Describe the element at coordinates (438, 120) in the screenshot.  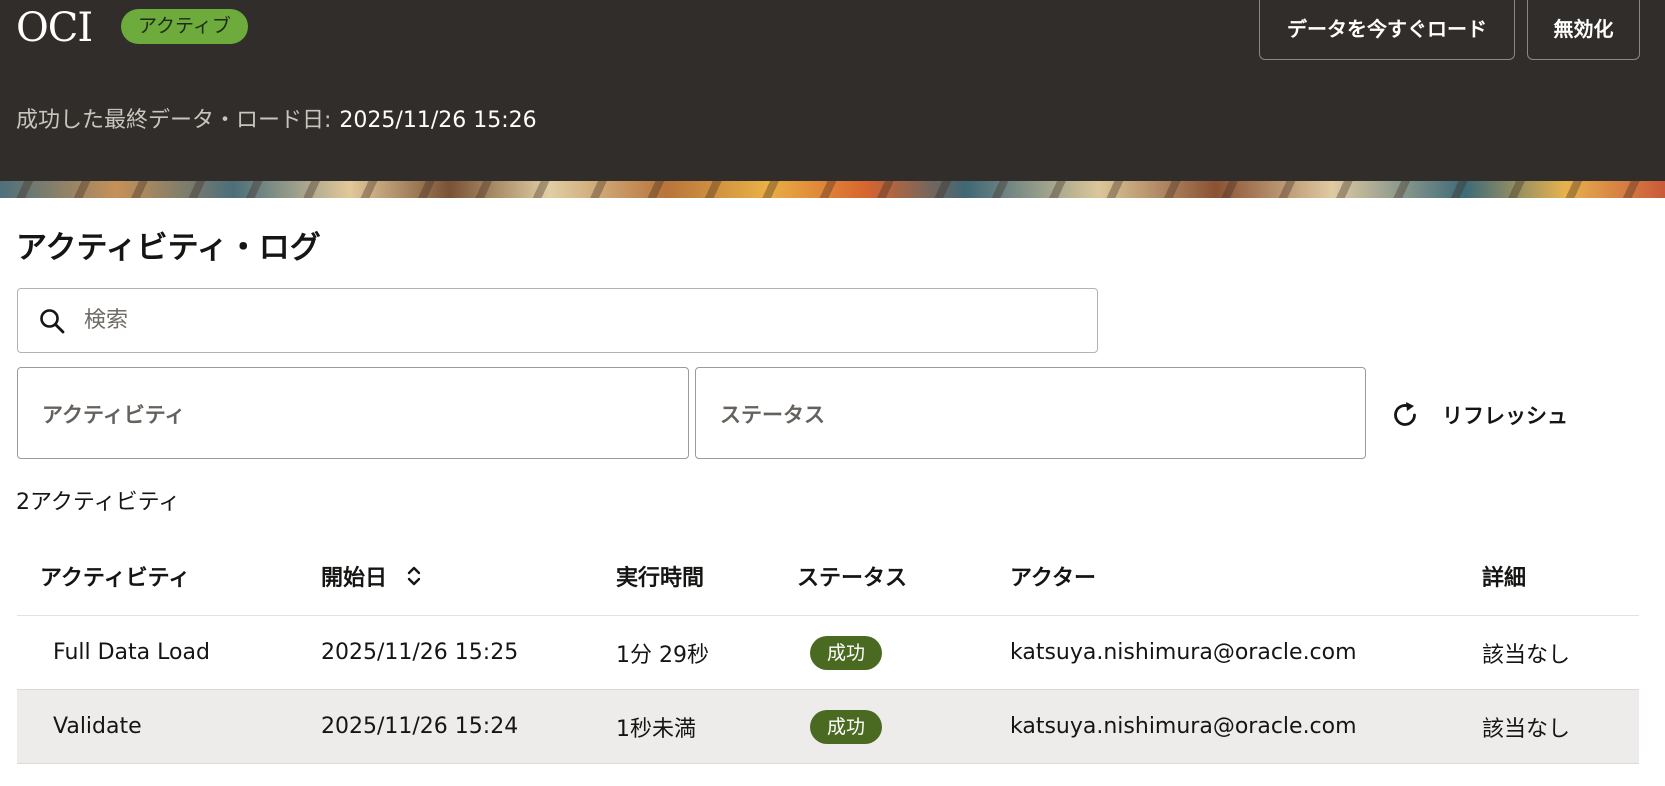
I see `last-load-value: 2025/11/26 15:26` at that location.